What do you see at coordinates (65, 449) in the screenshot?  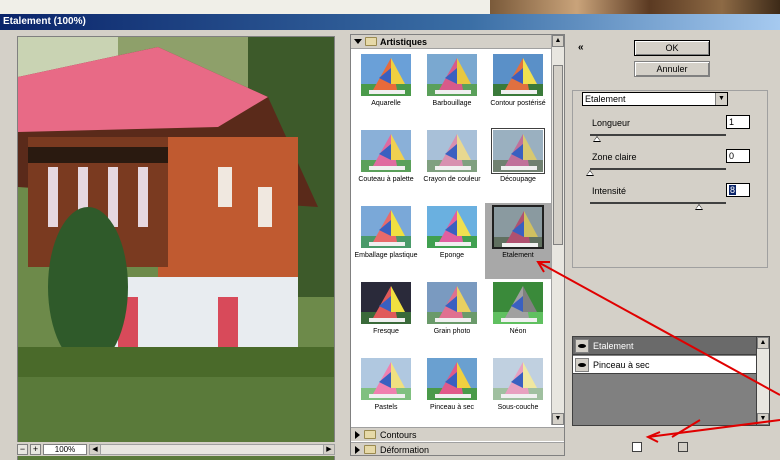 I see `zoom-level: 100%` at bounding box center [65, 449].